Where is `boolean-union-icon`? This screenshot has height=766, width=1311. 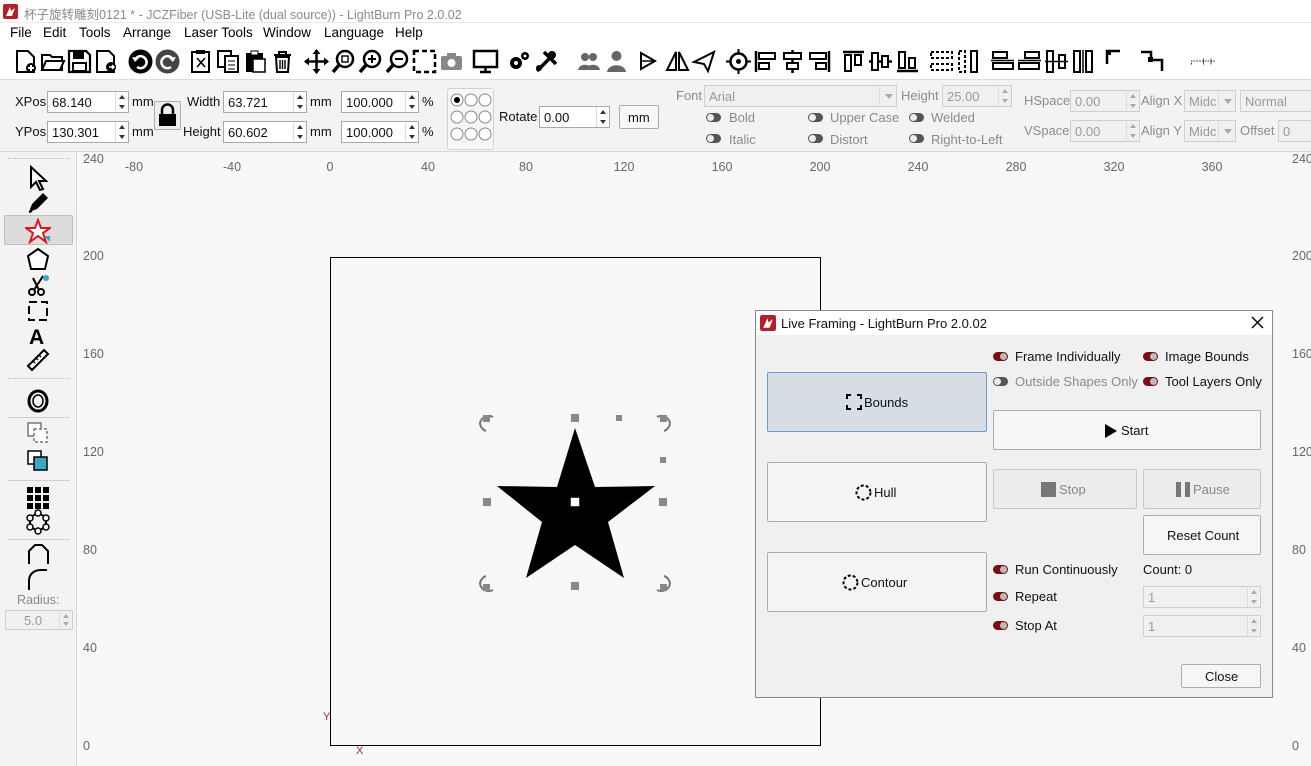 boolean-union-icon is located at coordinates (38, 433).